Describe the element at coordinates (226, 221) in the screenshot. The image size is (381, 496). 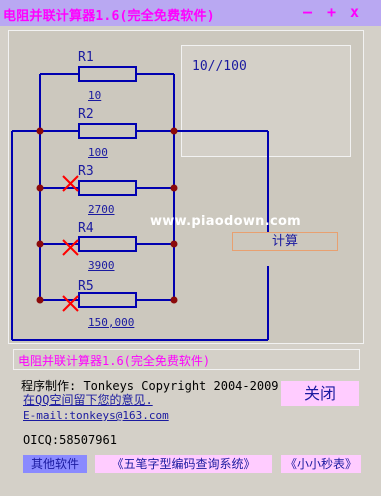
I see `watermark-text: www.piaodown.com` at that location.